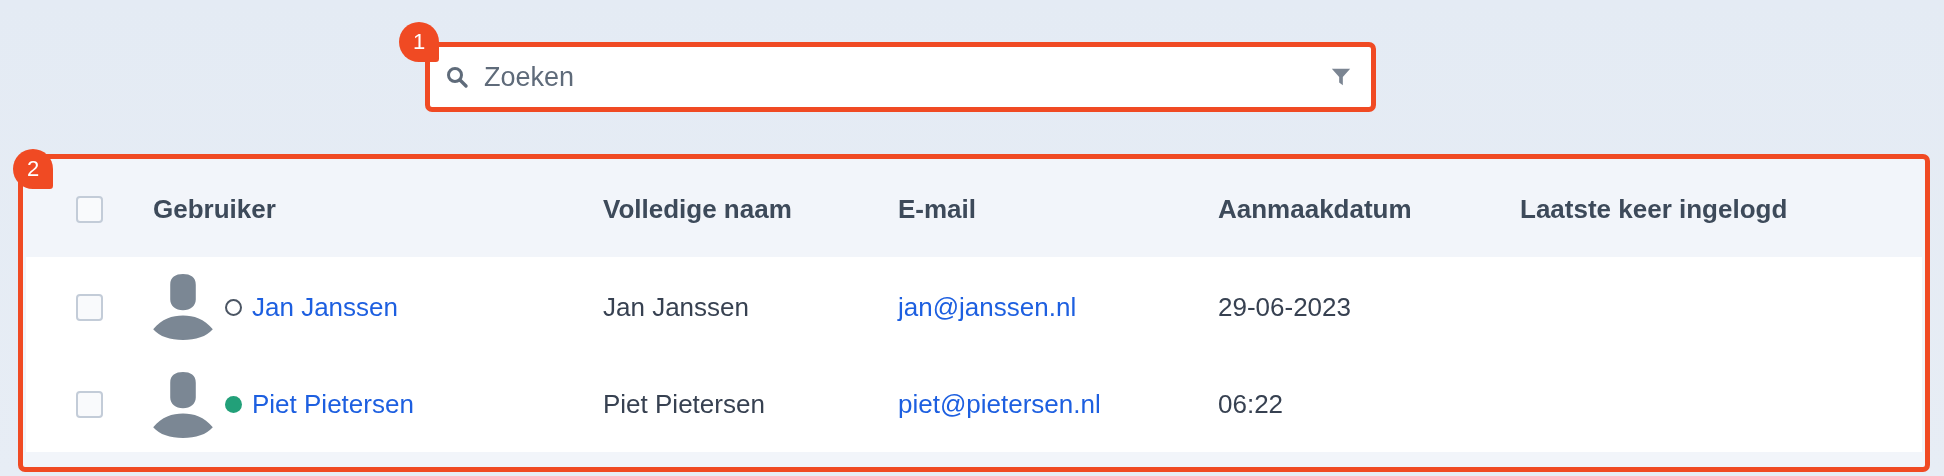 The height and width of the screenshot is (476, 1944). I want to click on search-field: Zoeken, so click(900, 77).